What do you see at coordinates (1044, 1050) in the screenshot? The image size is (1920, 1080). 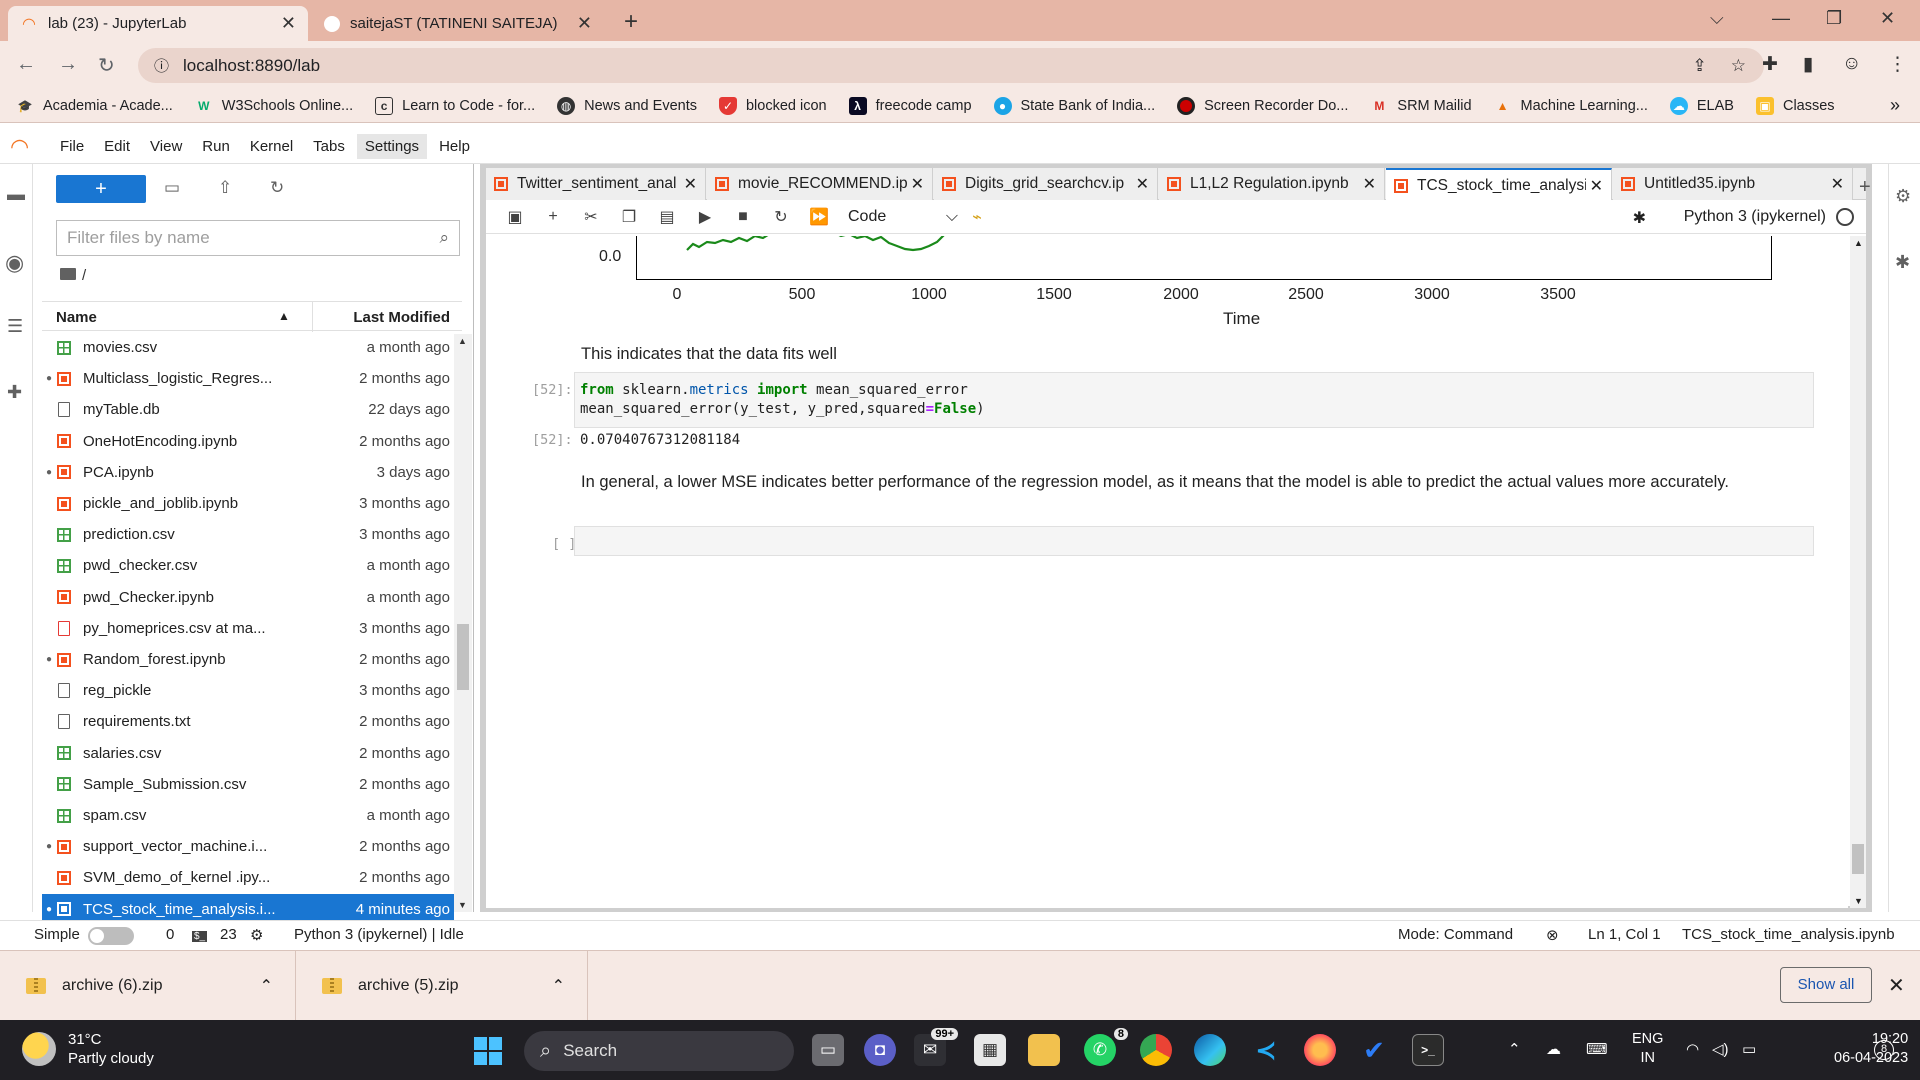 I see `file-explorer-icon` at bounding box center [1044, 1050].